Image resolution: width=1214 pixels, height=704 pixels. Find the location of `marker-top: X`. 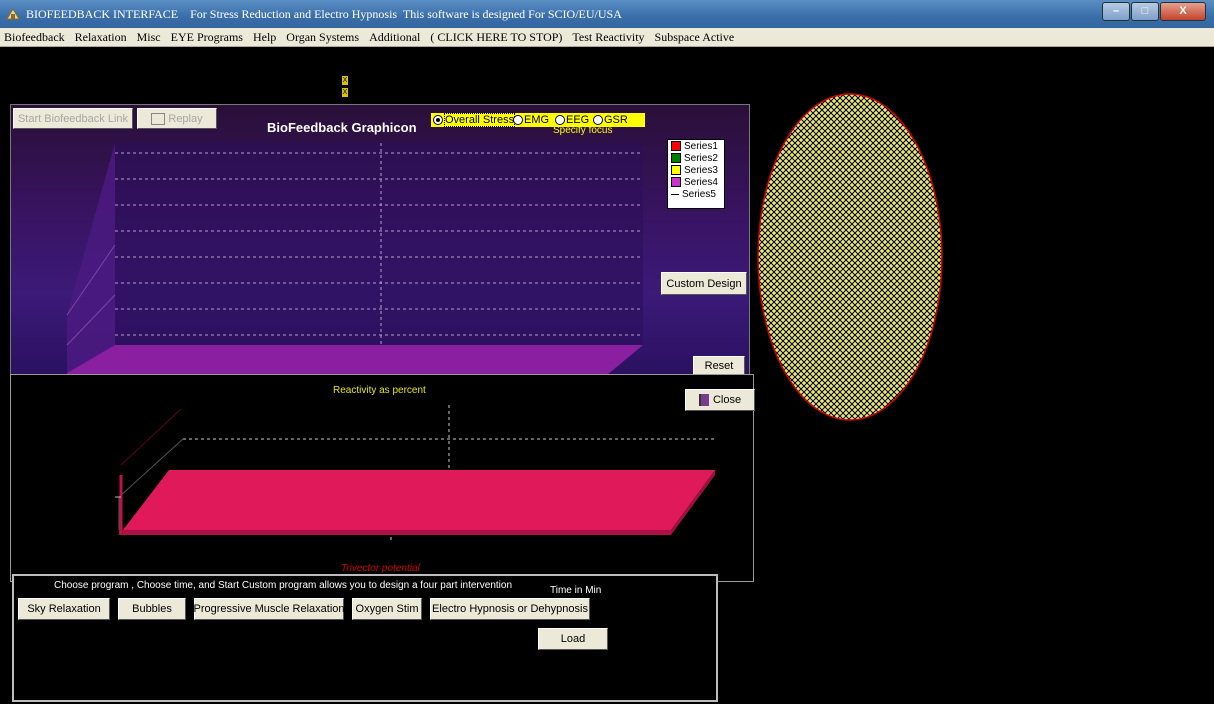

marker-top: X is located at coordinates (345, 80).